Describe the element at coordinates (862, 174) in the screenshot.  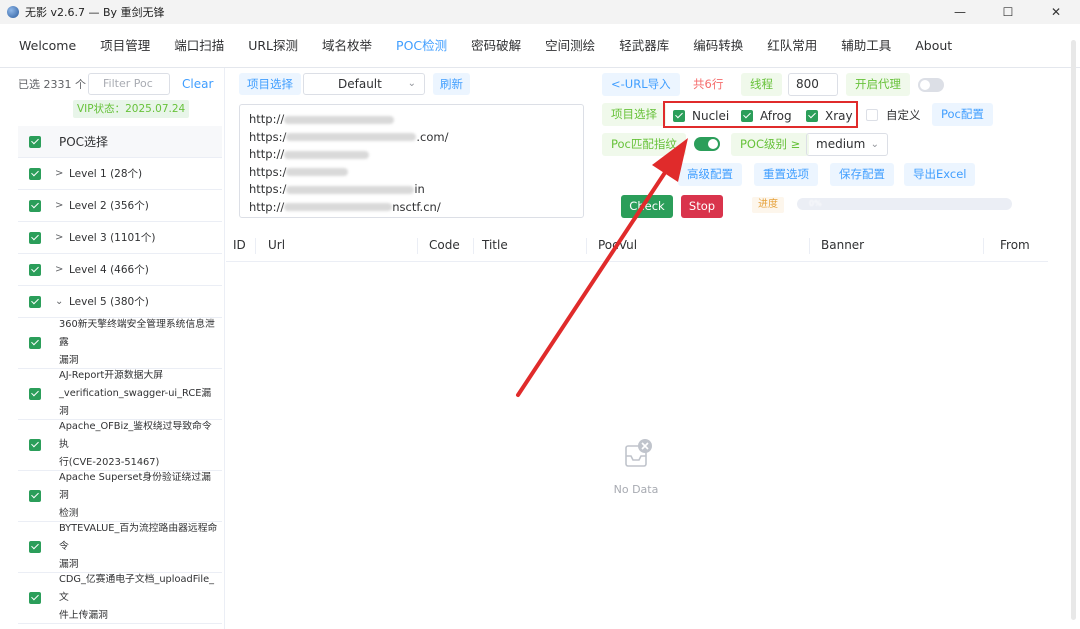
I see `save-config-button: 保存配置` at that location.